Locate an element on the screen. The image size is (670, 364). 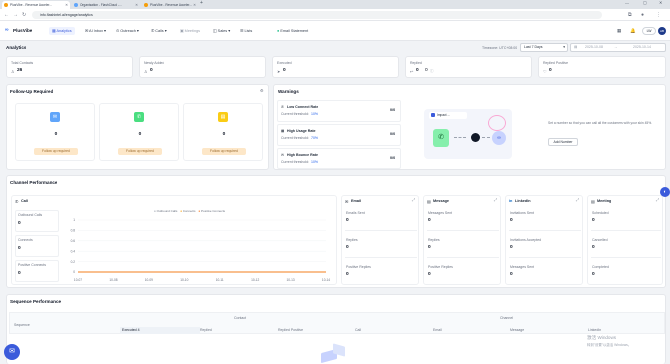
chevron-down-icon: ▾ is located at coordinates (564, 47).